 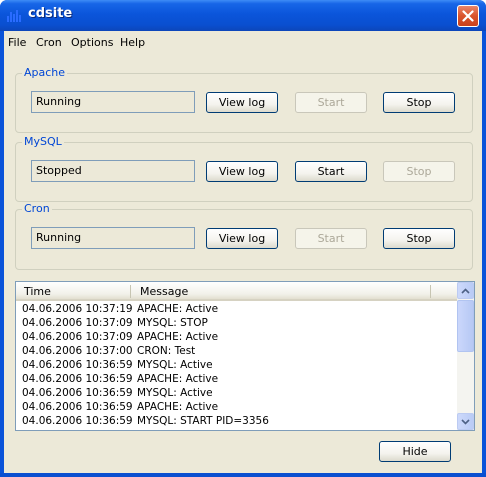 What do you see at coordinates (331, 102) in the screenshot?
I see `apache-start-button: Start` at bounding box center [331, 102].